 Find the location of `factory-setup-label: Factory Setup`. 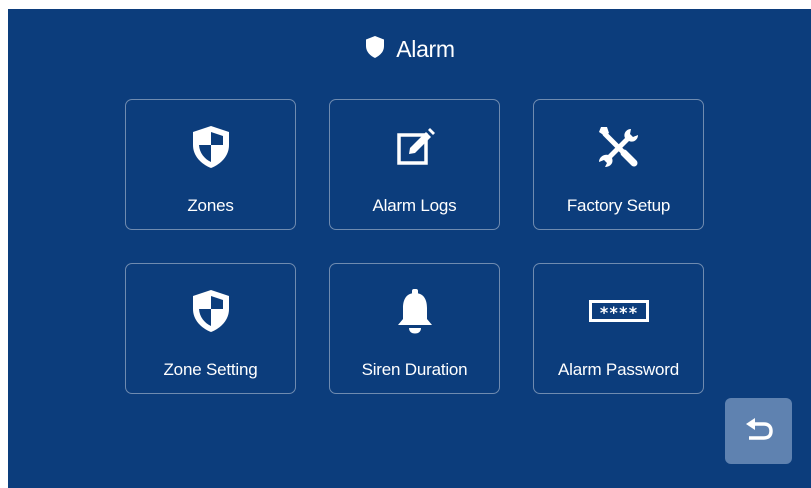

factory-setup-label: Factory Setup is located at coordinates (618, 205).